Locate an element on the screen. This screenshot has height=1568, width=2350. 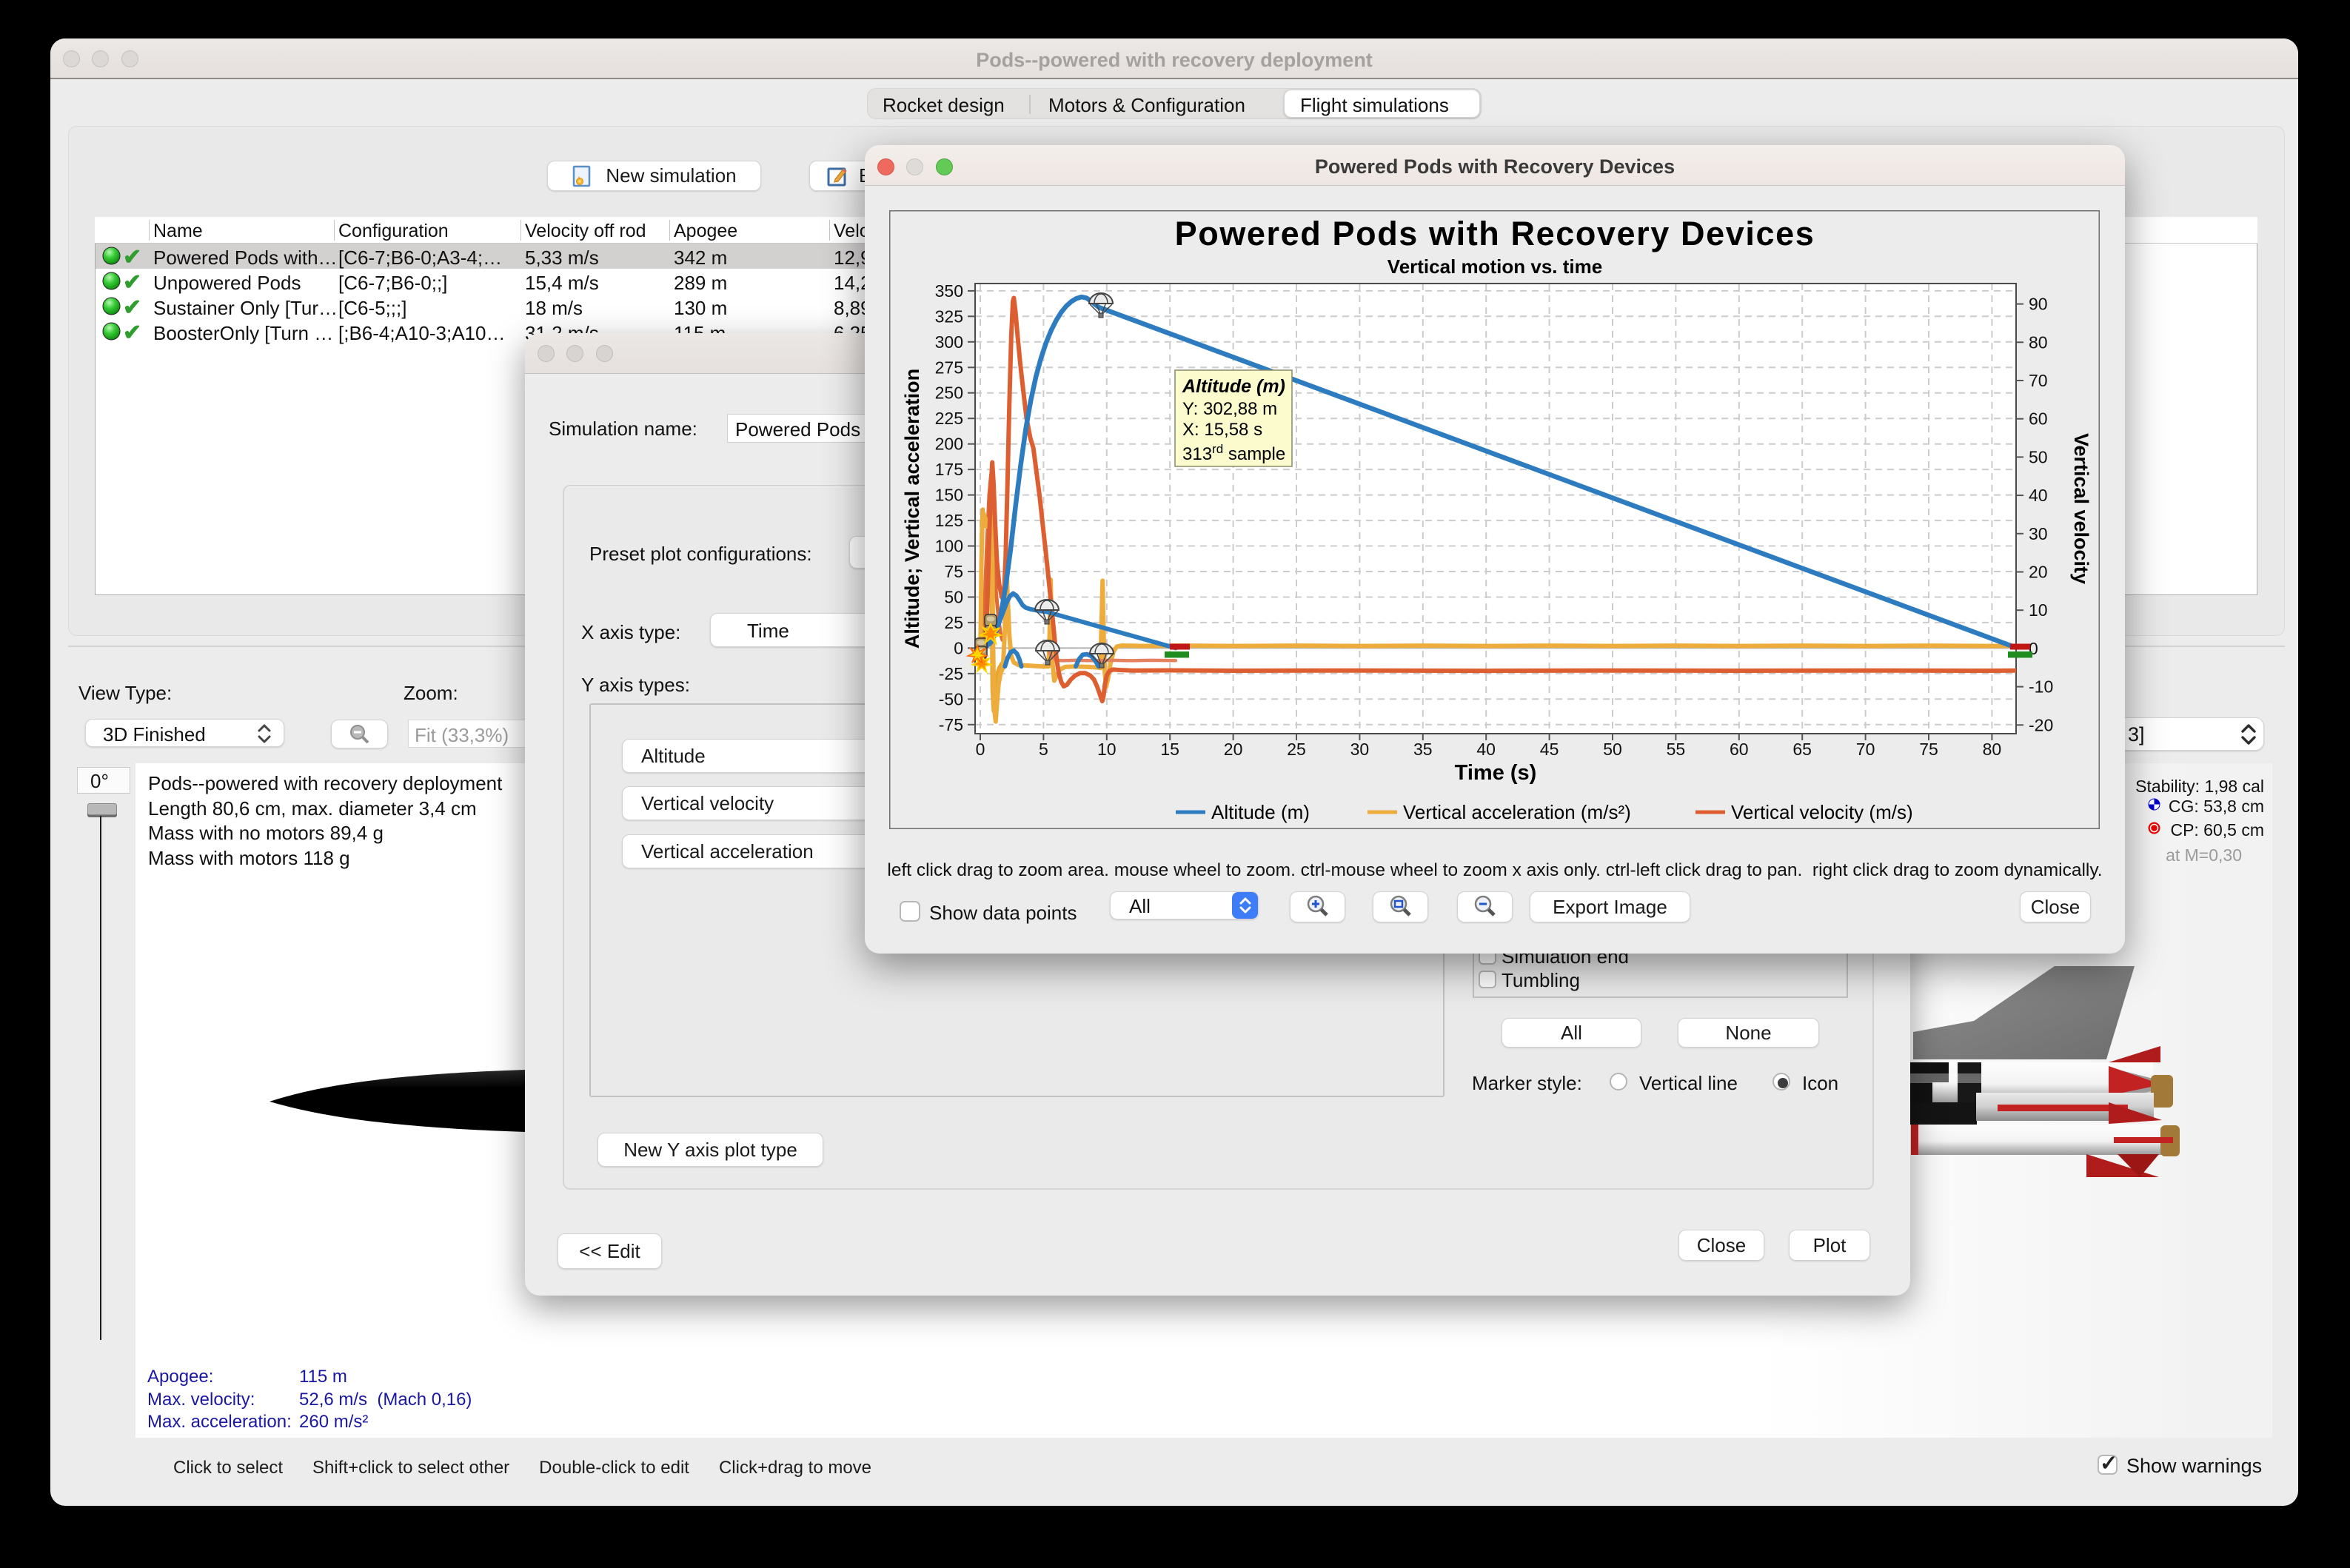
svg-text: 225 is located at coordinates (949, 419).